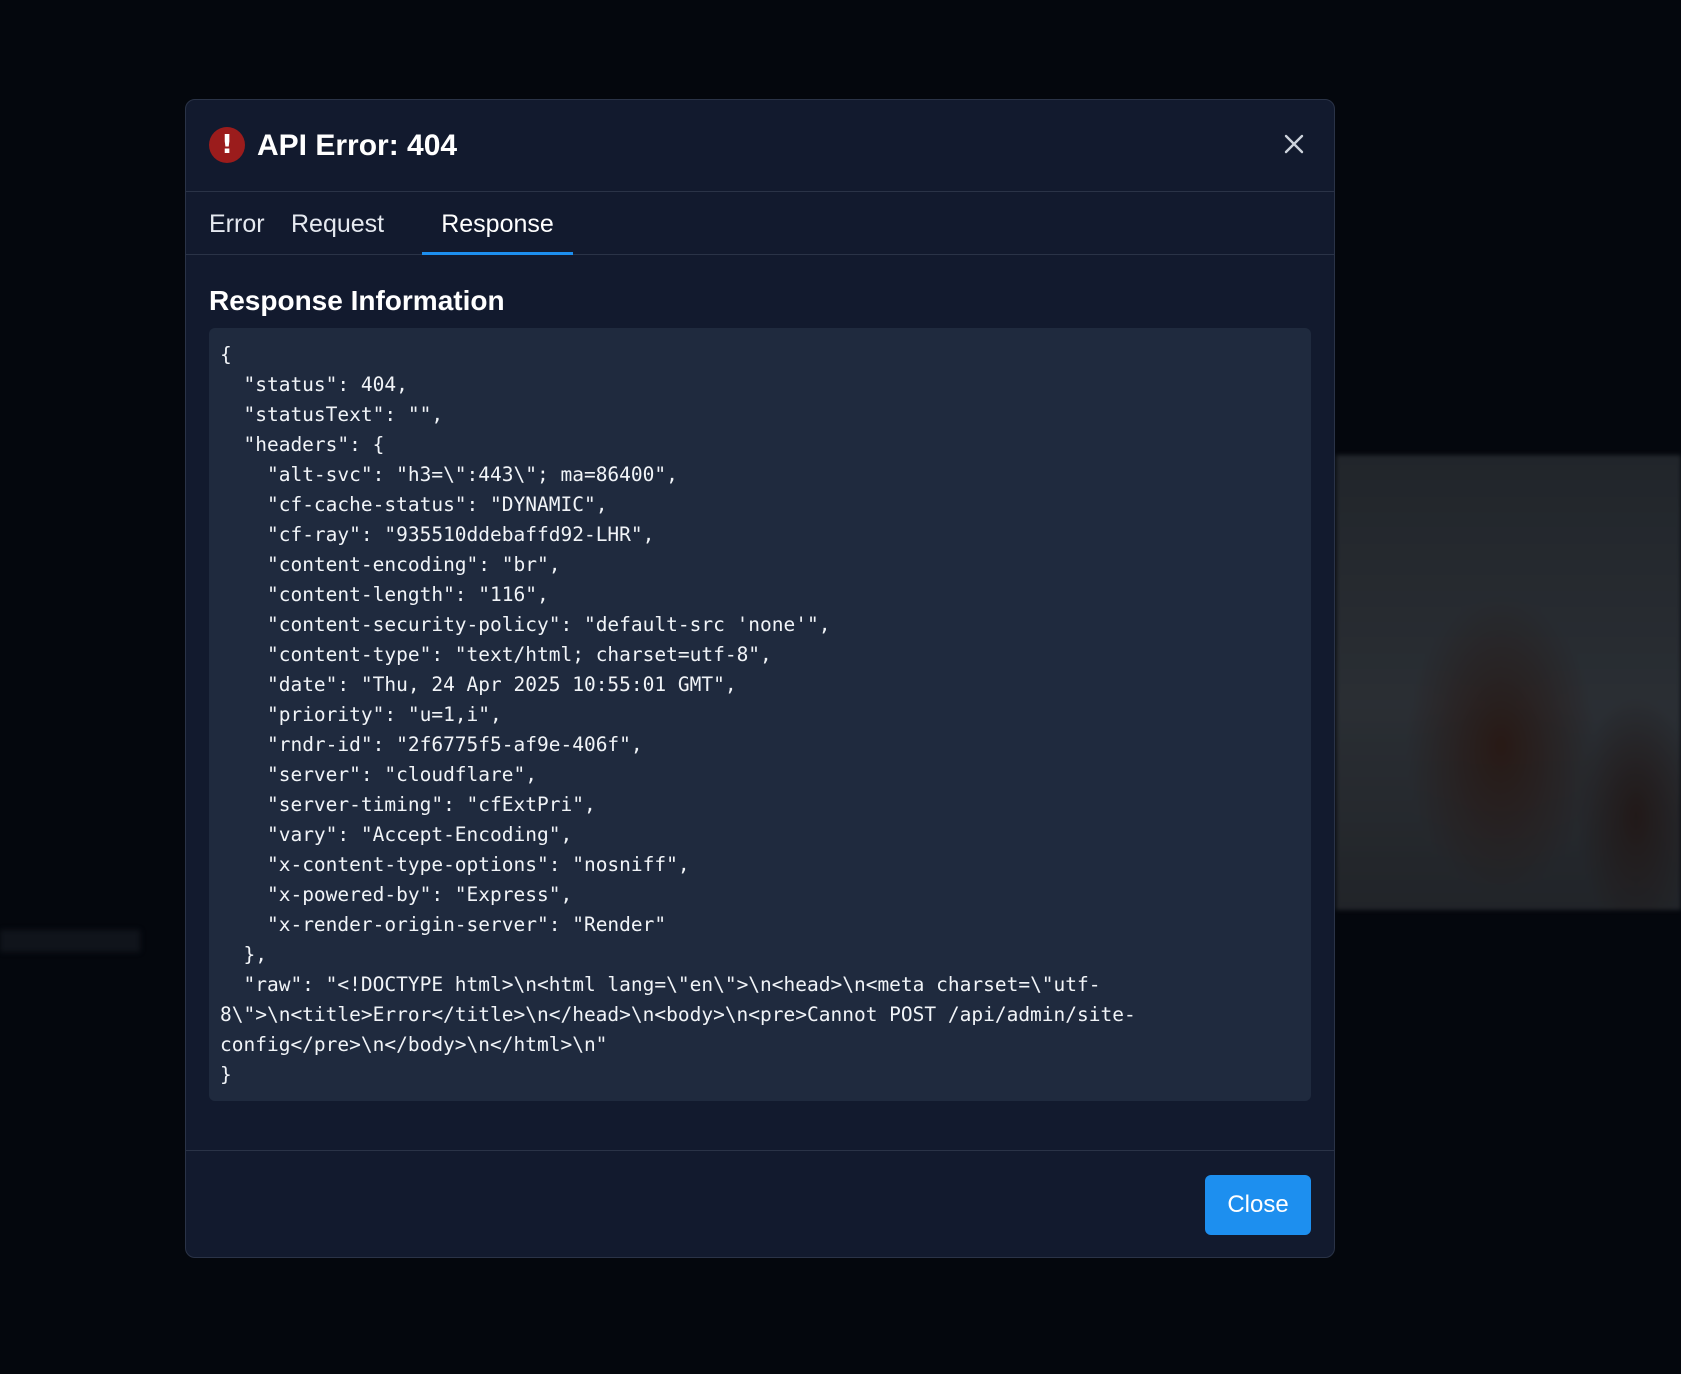 The width and height of the screenshot is (1681, 1374). What do you see at coordinates (497, 223) in the screenshot?
I see `tab-response: Response` at bounding box center [497, 223].